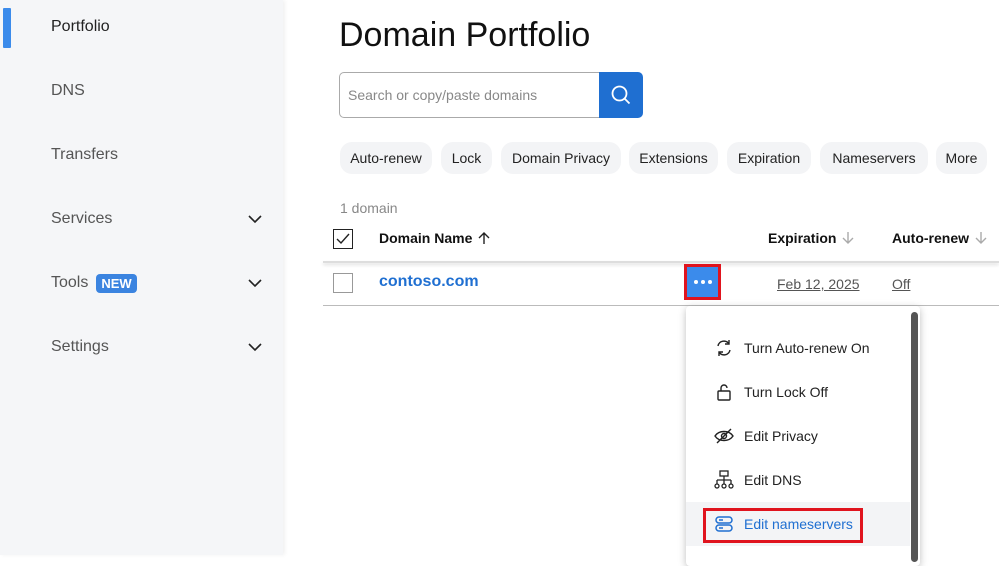 The height and width of the screenshot is (566, 999). I want to click on active-indicator, so click(7, 28).